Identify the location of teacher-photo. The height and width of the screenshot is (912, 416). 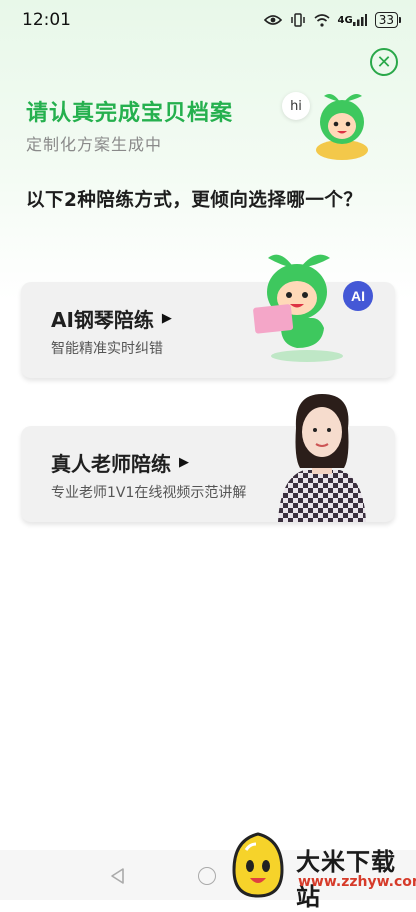
(322, 458).